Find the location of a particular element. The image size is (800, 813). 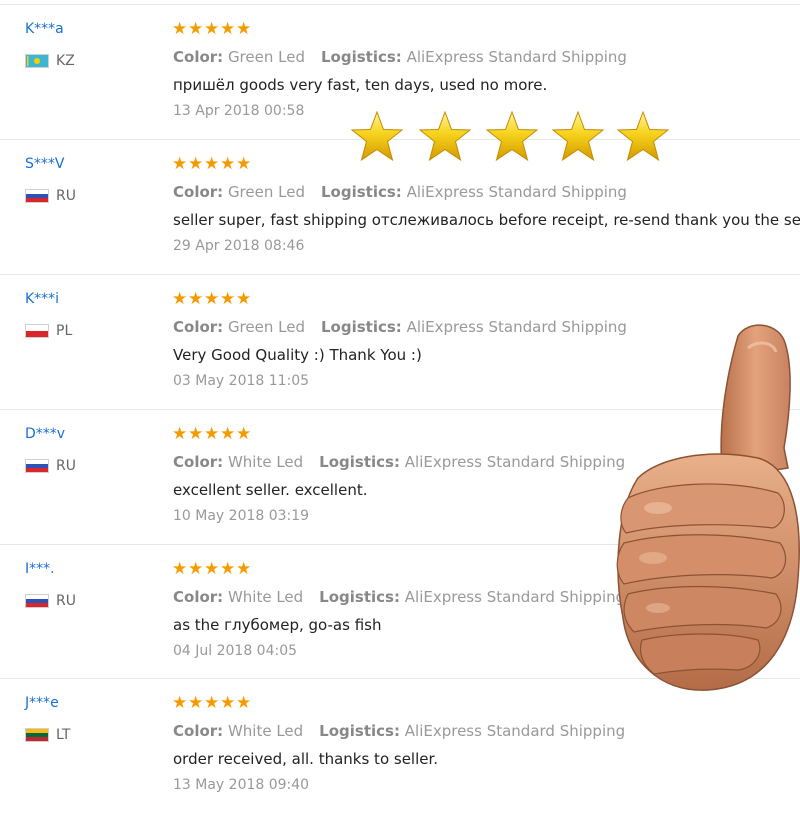

gold-stars-overlay is located at coordinates (510, 136).